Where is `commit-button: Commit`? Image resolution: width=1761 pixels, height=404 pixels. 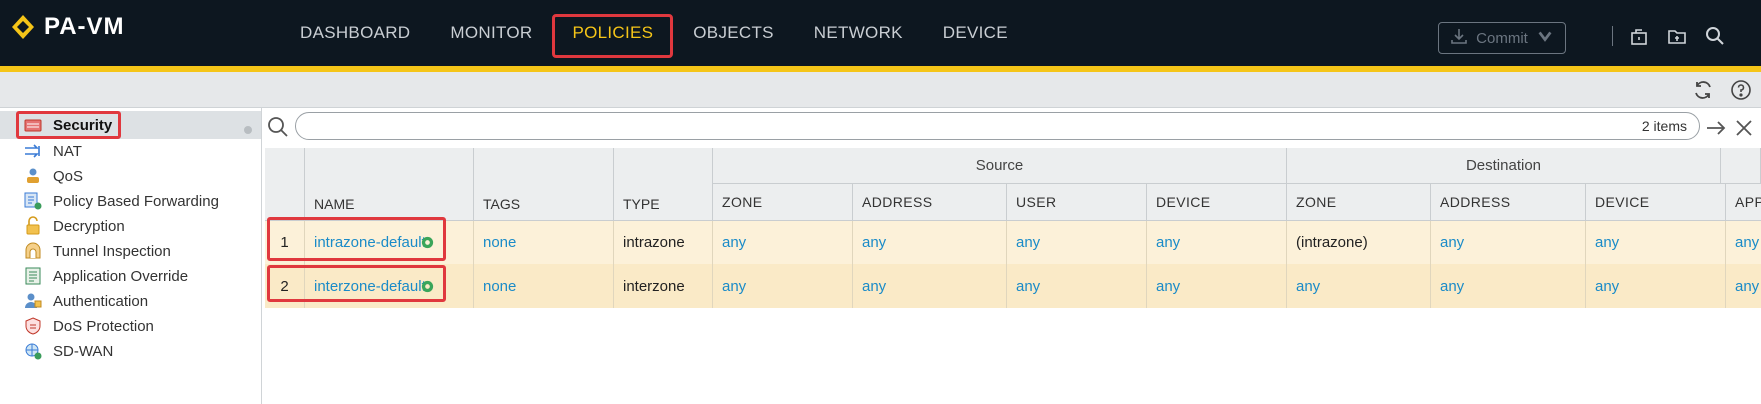 commit-button: Commit is located at coordinates (1502, 38).